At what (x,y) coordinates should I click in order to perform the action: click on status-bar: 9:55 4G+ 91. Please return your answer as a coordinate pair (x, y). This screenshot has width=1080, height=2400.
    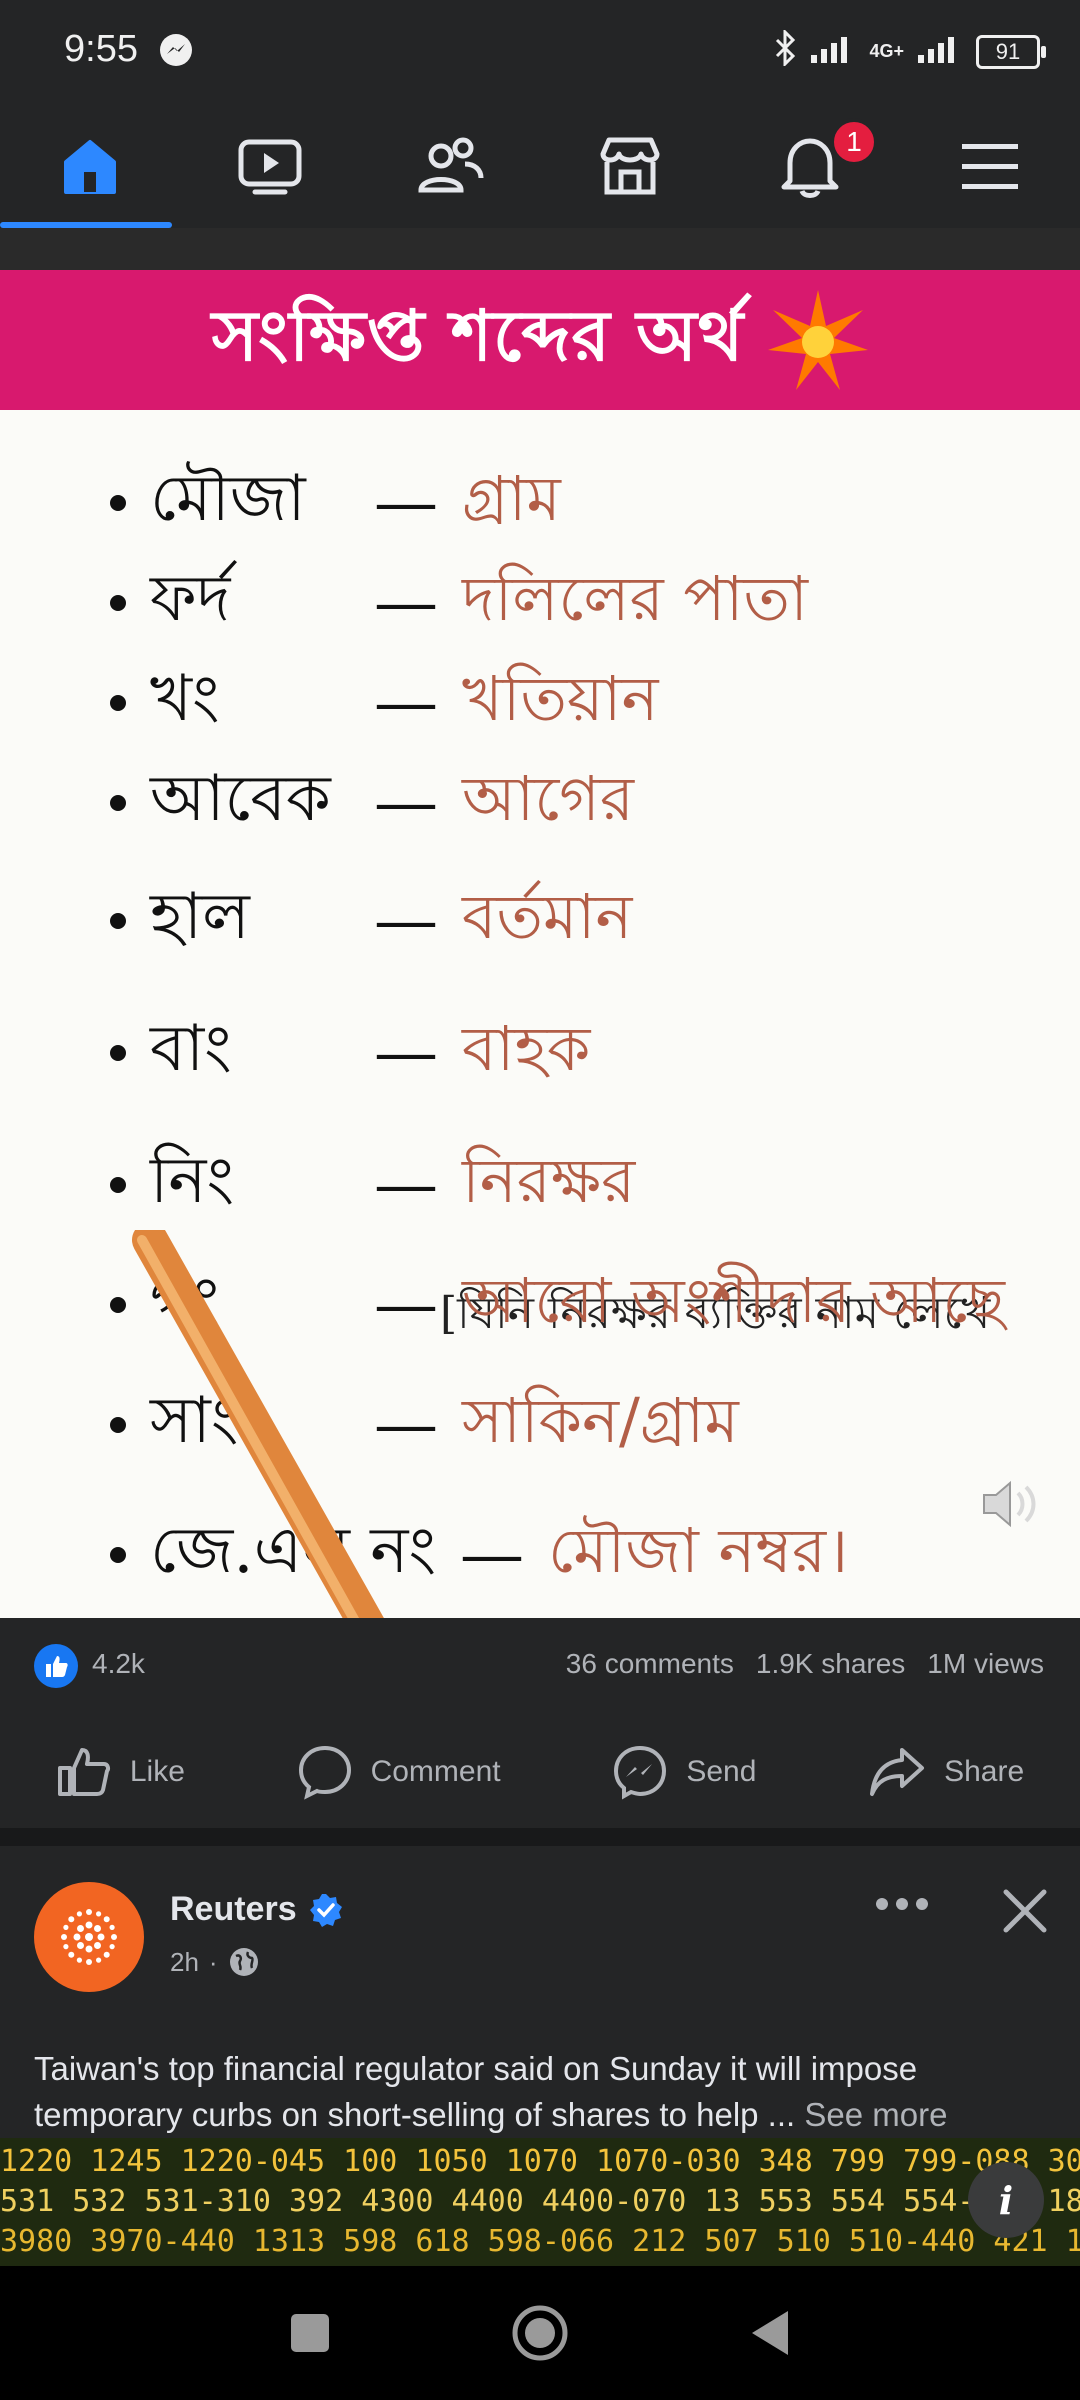
    Looking at the image, I should click on (540, 52).